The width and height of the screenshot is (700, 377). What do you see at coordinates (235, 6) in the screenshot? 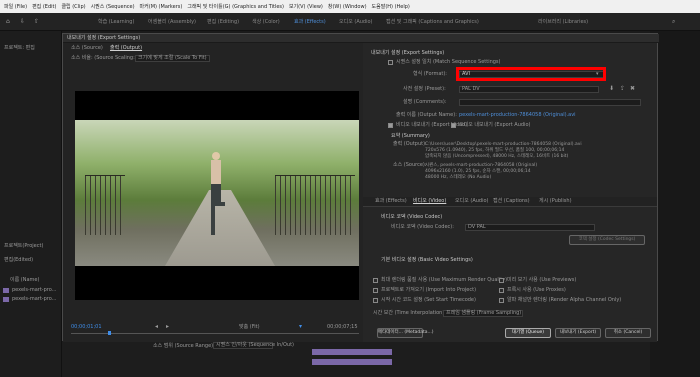
I see `menu-graphics: 그래픽 및 타이틀(G) (Graphics and Titles)` at bounding box center [235, 6].